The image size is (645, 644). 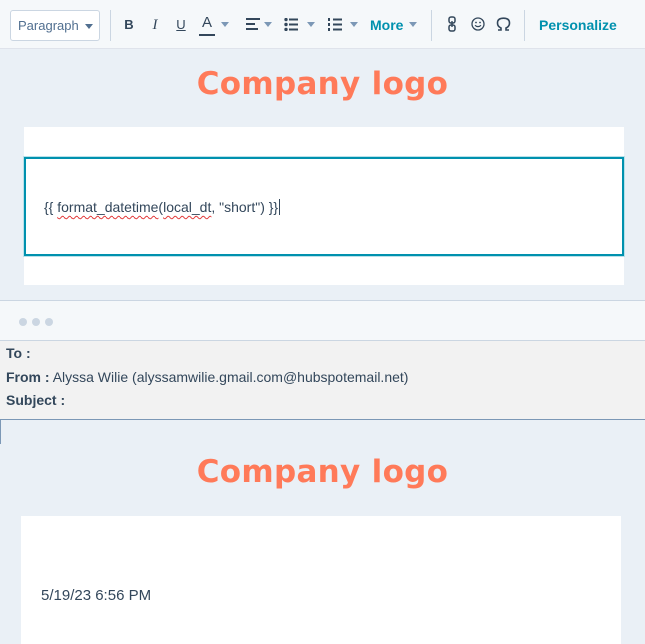 What do you see at coordinates (108, 207) in the screenshot?
I see `hubl-function-name: format_datetime` at bounding box center [108, 207].